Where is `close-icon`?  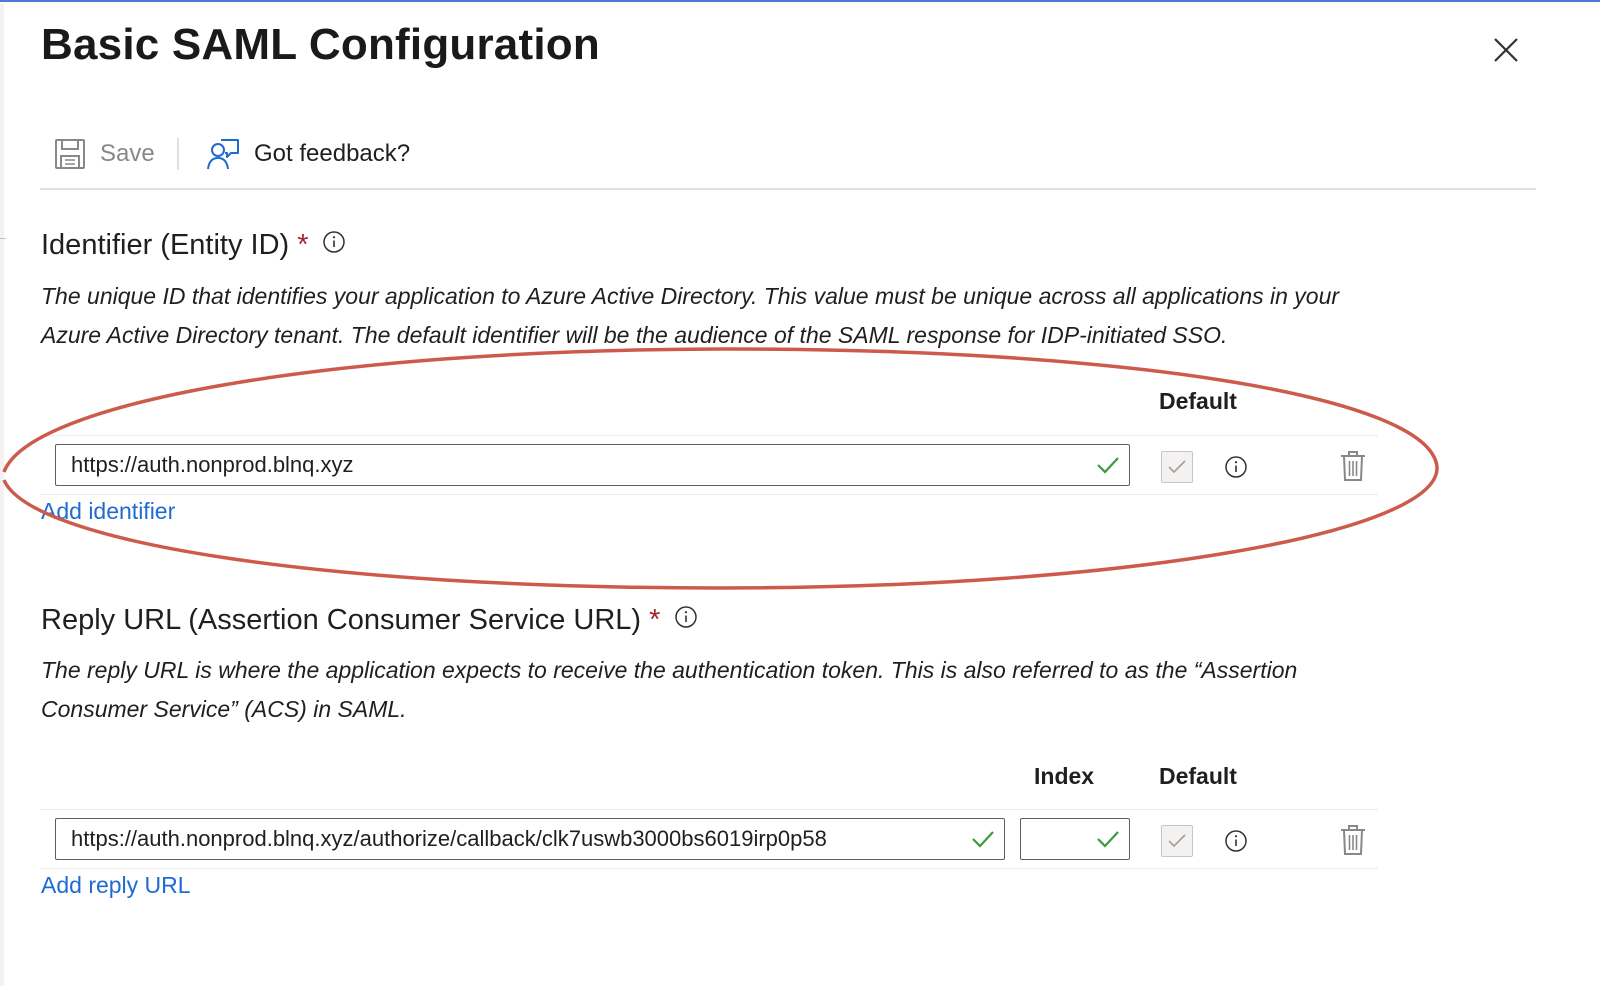
close-icon is located at coordinates (1506, 50).